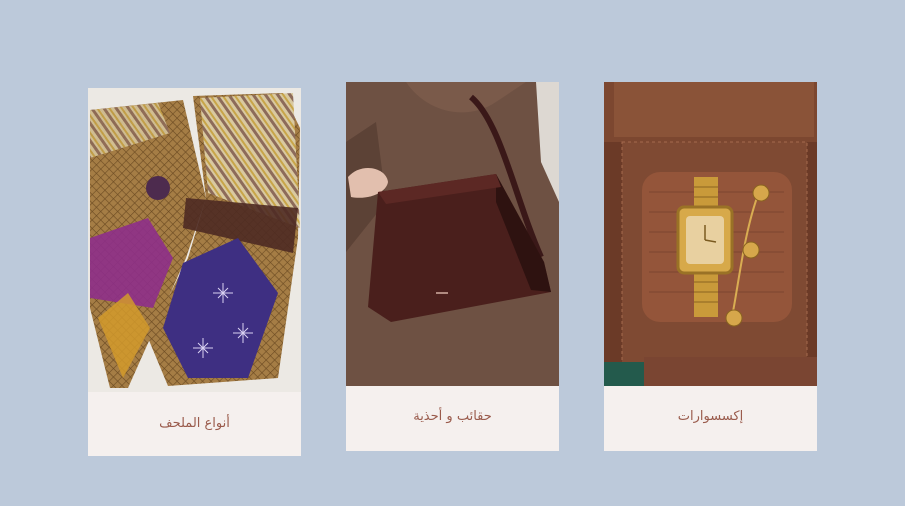 This screenshot has height=506, width=905. Describe the element at coordinates (710, 418) in the screenshot. I see `category-label-accessories: إكسسوارات` at that location.